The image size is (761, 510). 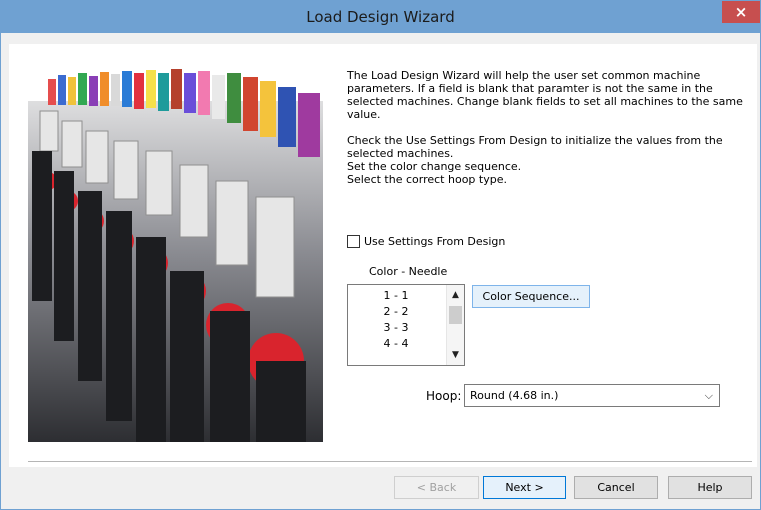 What do you see at coordinates (455, 355) in the screenshot?
I see `chevron-down-icon: ▼` at bounding box center [455, 355].